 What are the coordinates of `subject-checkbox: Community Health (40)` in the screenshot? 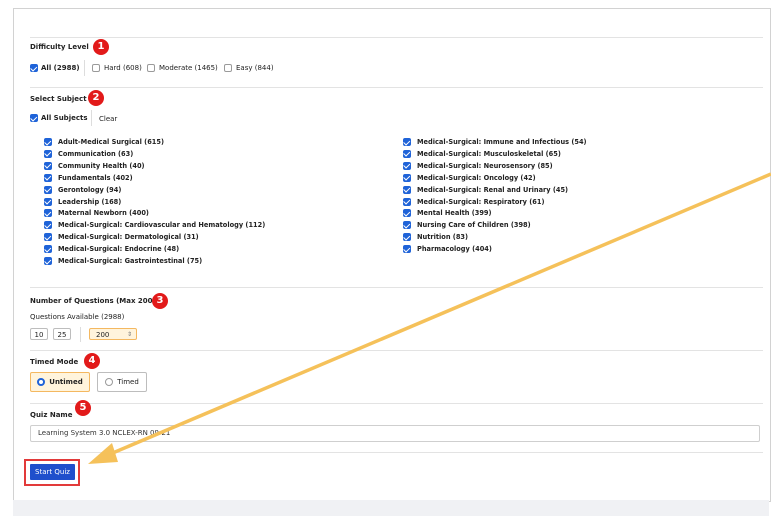 It's located at (94, 165).